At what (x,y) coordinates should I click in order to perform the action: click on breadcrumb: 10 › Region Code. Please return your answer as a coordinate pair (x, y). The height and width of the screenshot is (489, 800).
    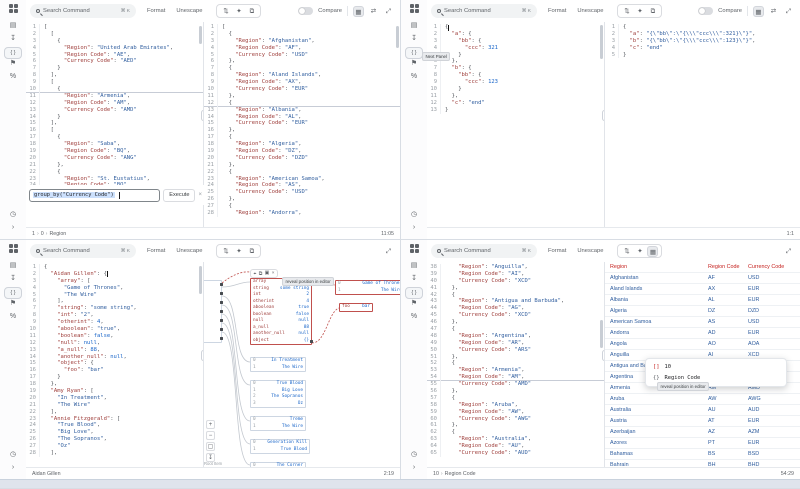
    Looking at the image, I should click on (454, 474).